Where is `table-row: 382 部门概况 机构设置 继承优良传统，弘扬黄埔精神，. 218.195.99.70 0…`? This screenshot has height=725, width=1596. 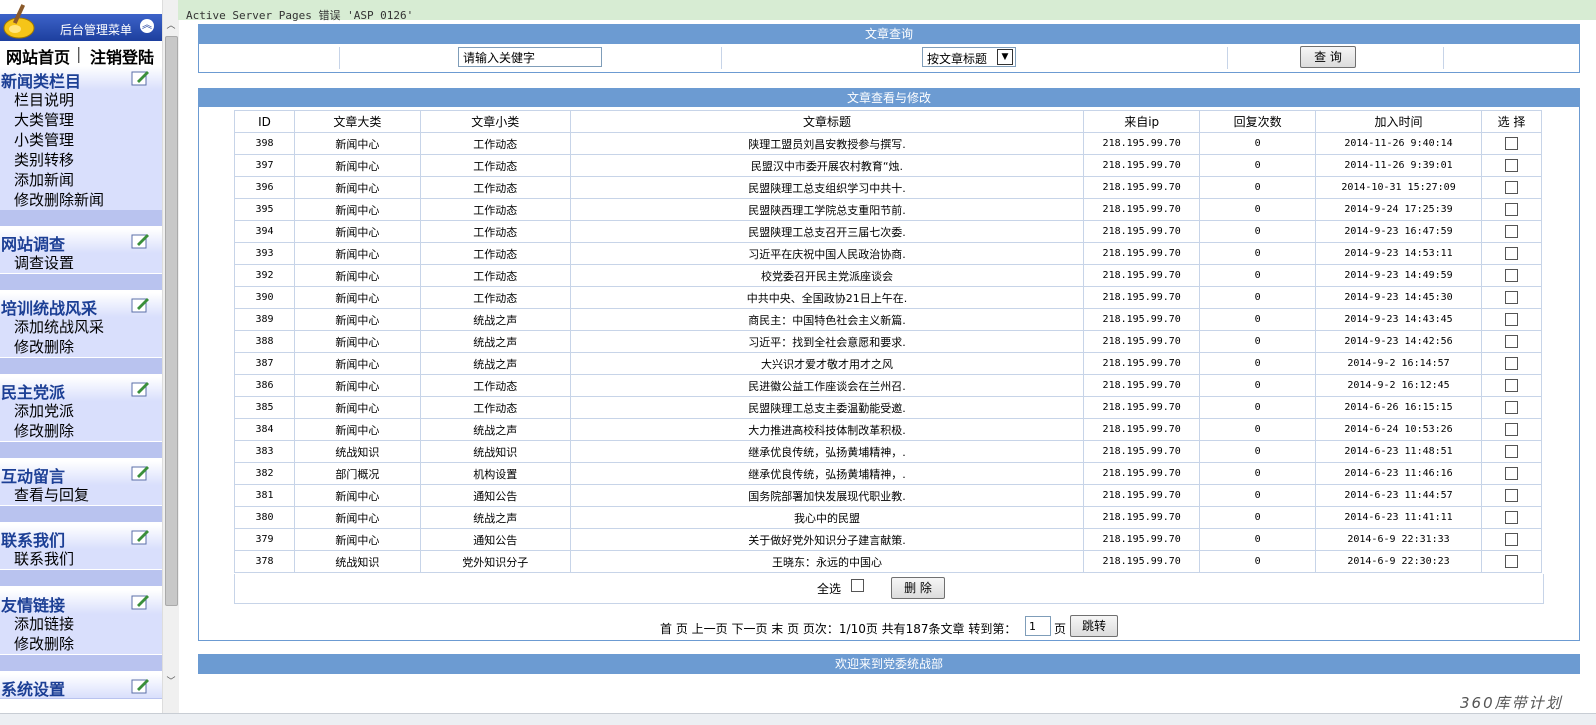 table-row: 382 部门概况 机构设置 继承优良传统，弘扬黄埔精神，. 218.195.99.70 0… is located at coordinates (888, 473).